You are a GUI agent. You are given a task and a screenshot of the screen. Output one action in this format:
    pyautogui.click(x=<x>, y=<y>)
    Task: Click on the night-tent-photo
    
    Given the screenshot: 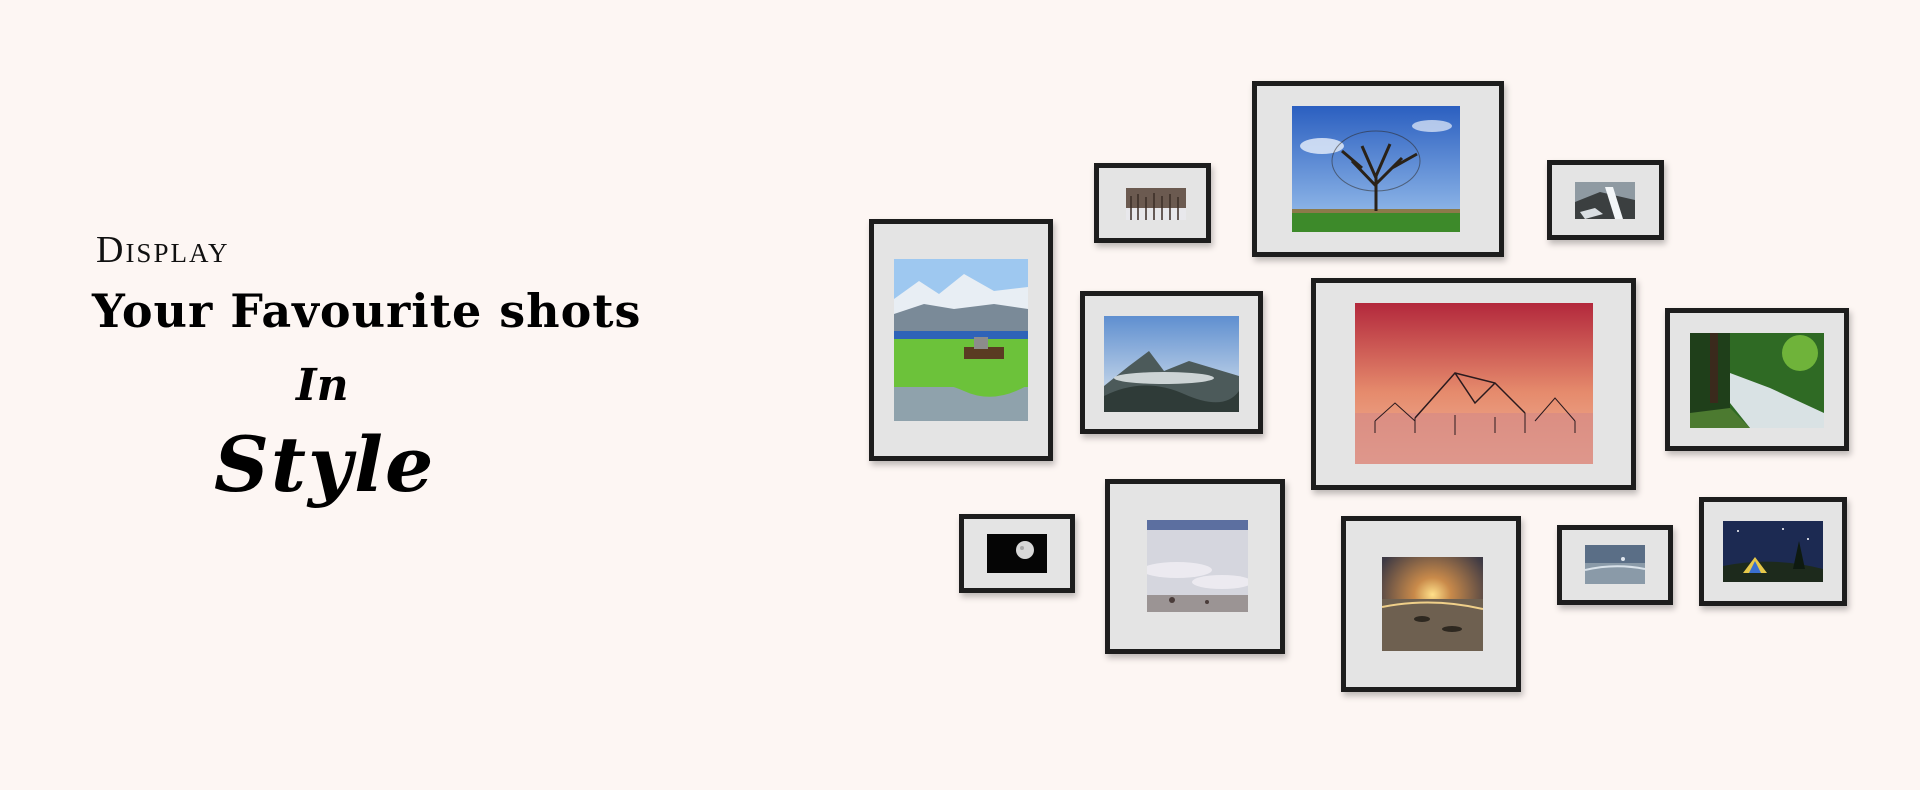 What is the action you would take?
    pyautogui.click(x=1773, y=551)
    